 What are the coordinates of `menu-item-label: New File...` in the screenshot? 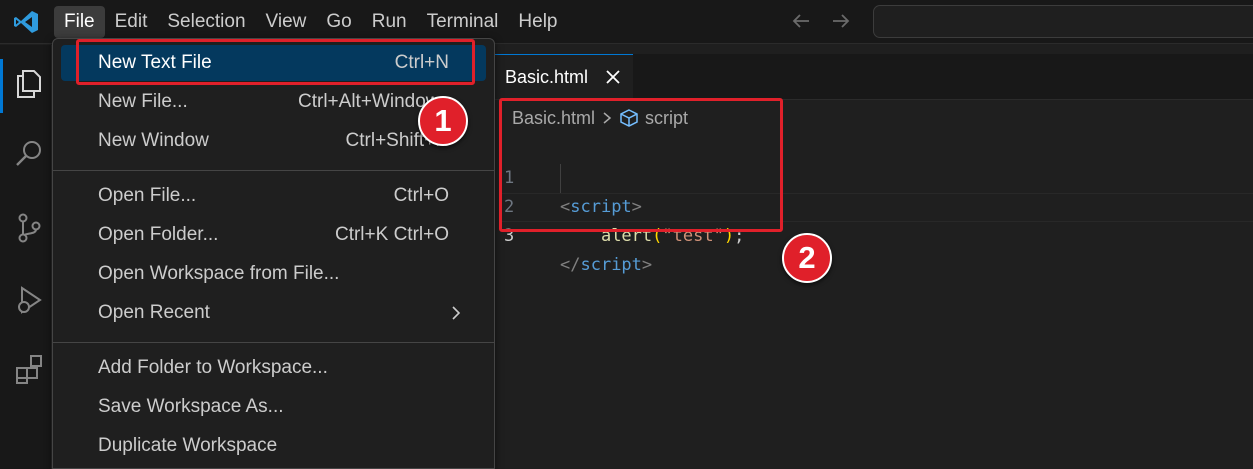 It's located at (143, 101).